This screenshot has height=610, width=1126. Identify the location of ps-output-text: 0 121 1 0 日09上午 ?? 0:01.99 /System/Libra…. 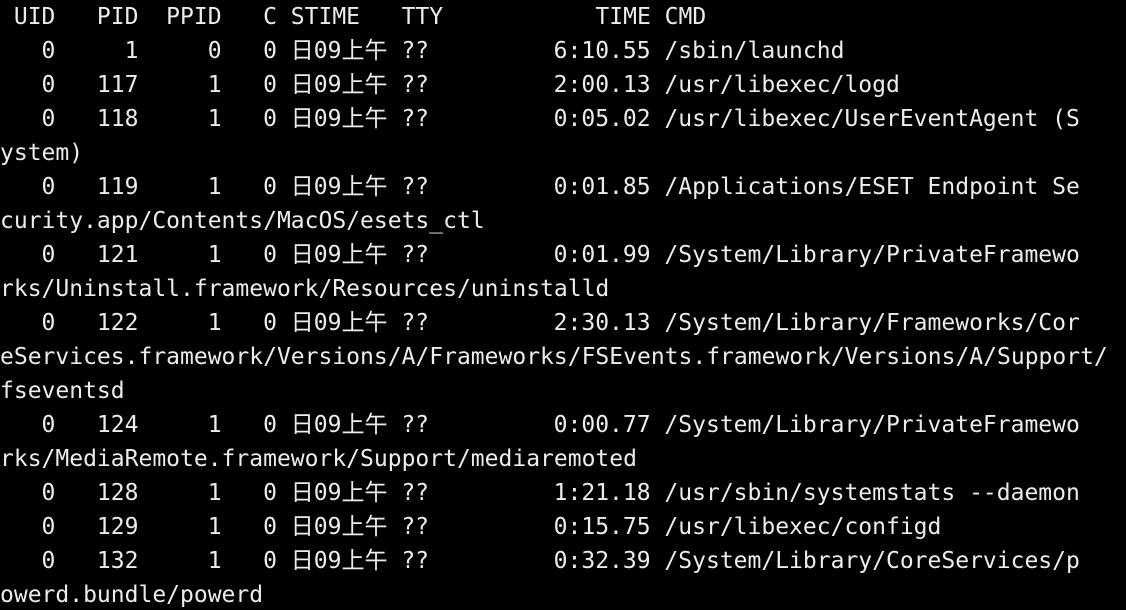
(540, 255).